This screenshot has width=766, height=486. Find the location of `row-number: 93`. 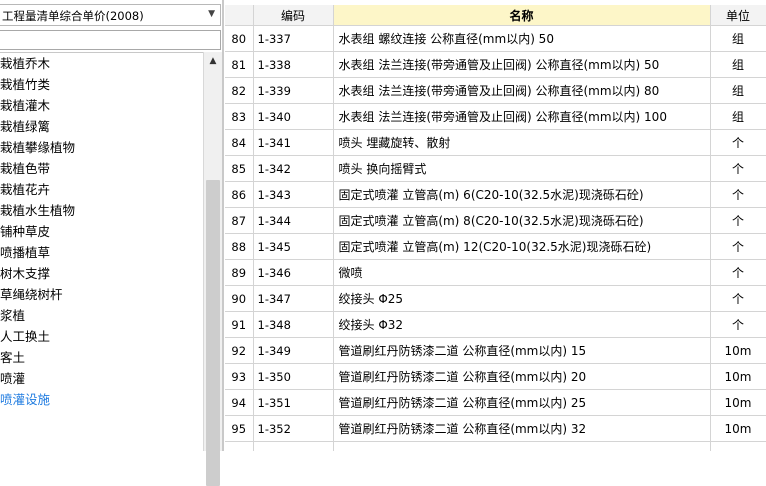

row-number: 93 is located at coordinates (239, 376).